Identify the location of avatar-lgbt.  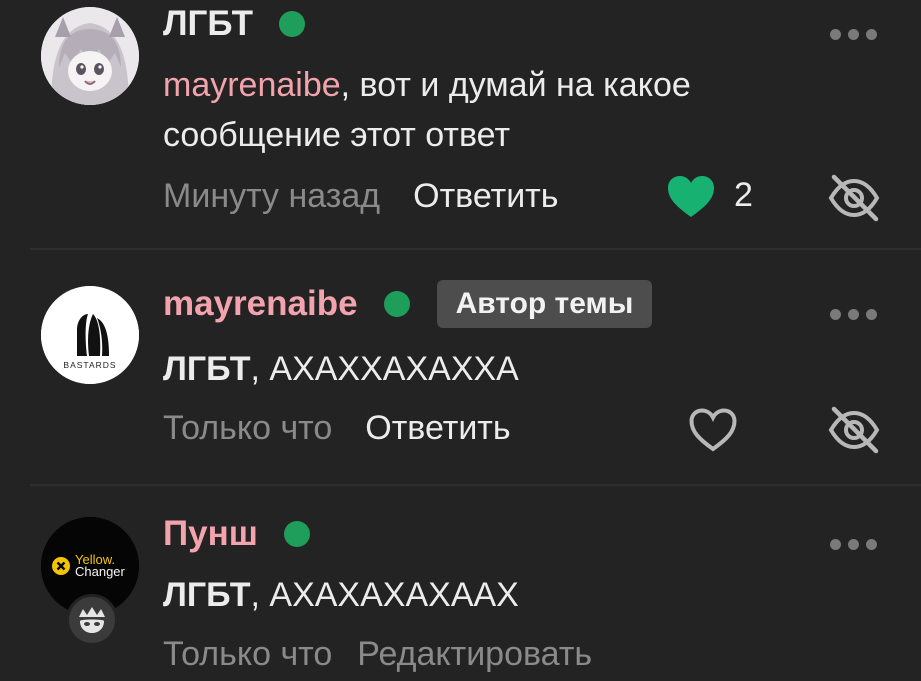
(90, 56).